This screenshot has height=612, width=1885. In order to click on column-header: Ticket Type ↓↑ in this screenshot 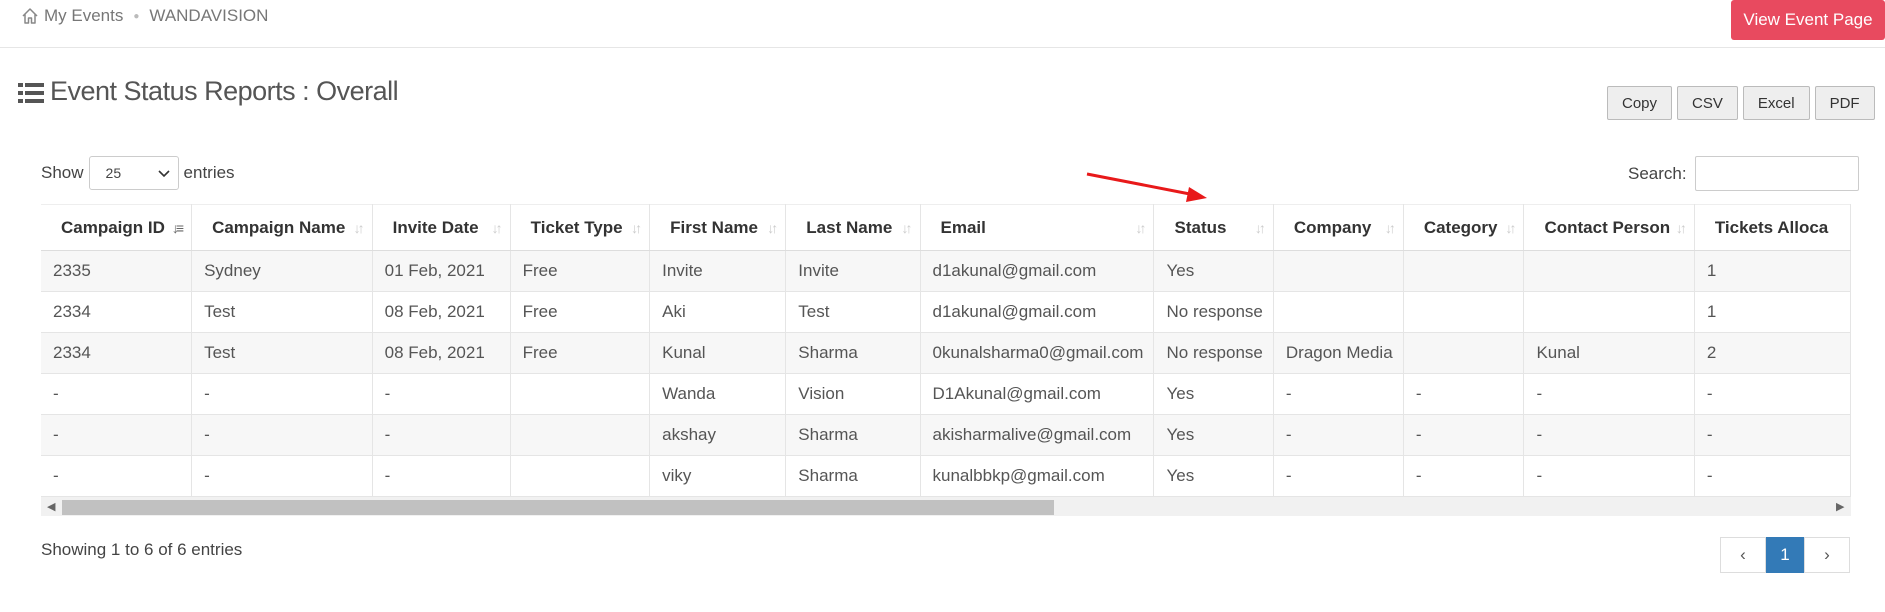, I will do `click(580, 227)`.